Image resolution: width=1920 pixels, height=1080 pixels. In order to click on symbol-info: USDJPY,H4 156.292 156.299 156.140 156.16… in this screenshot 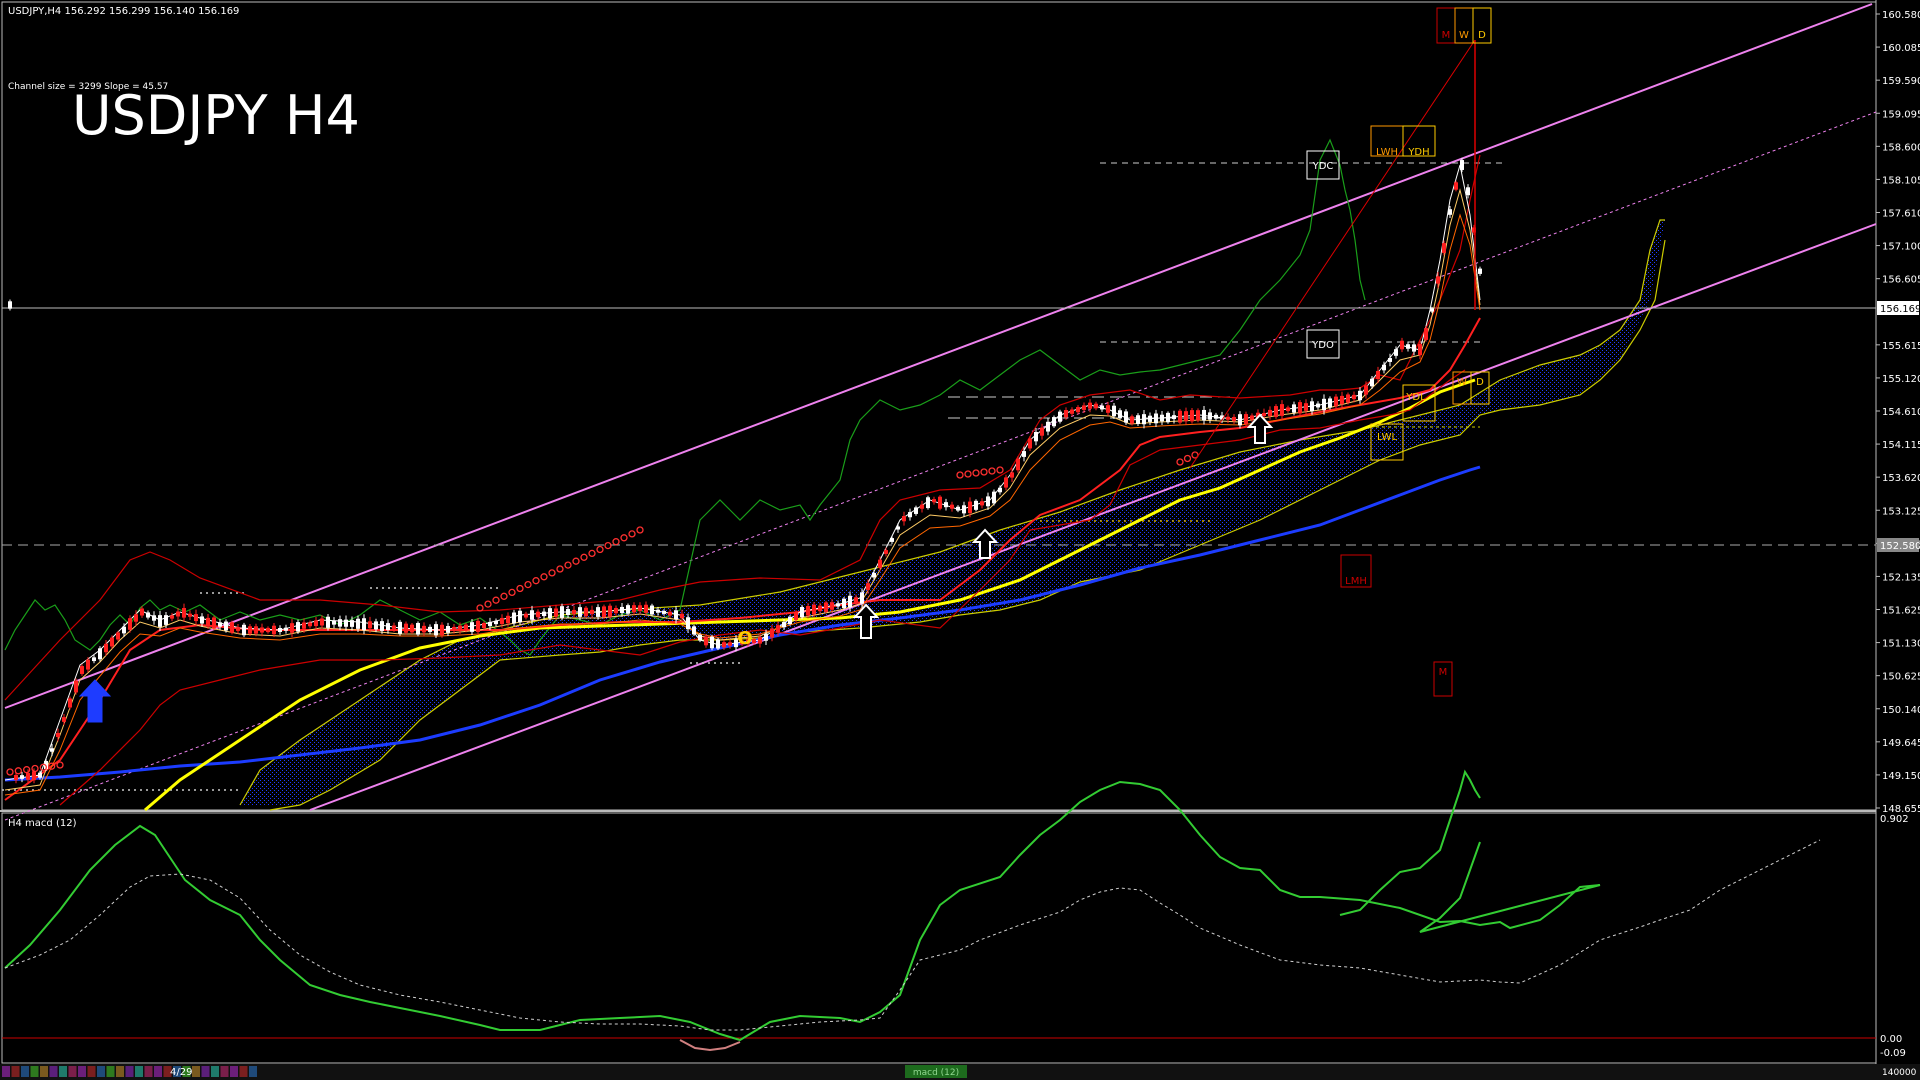, I will do `click(123, 11)`.